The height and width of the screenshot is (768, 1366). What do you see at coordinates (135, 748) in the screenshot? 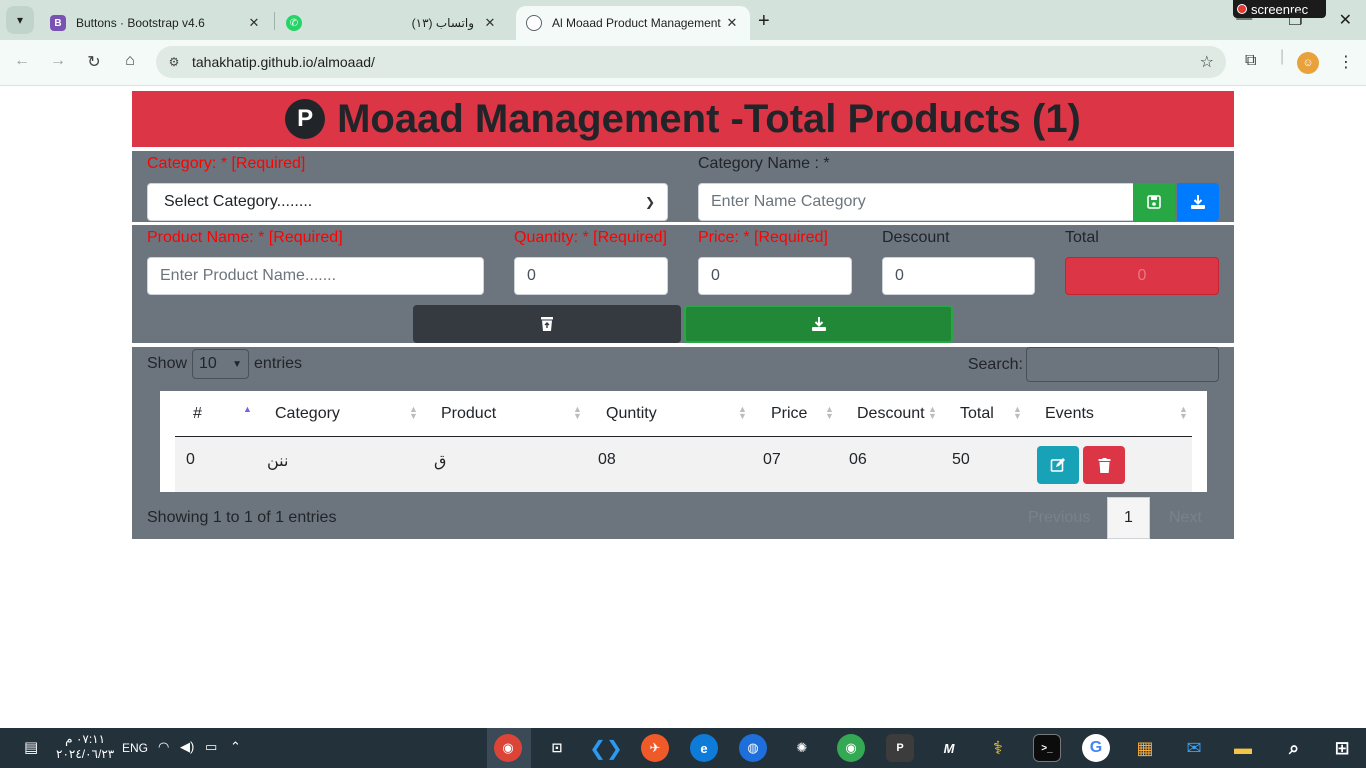
I see `language-indicator: ENG` at bounding box center [135, 748].